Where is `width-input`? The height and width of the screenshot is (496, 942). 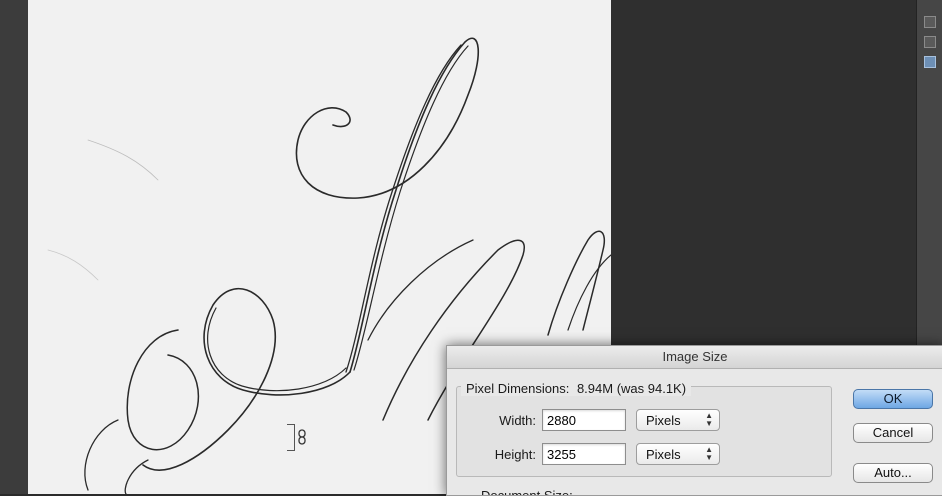
width-input is located at coordinates (584, 420).